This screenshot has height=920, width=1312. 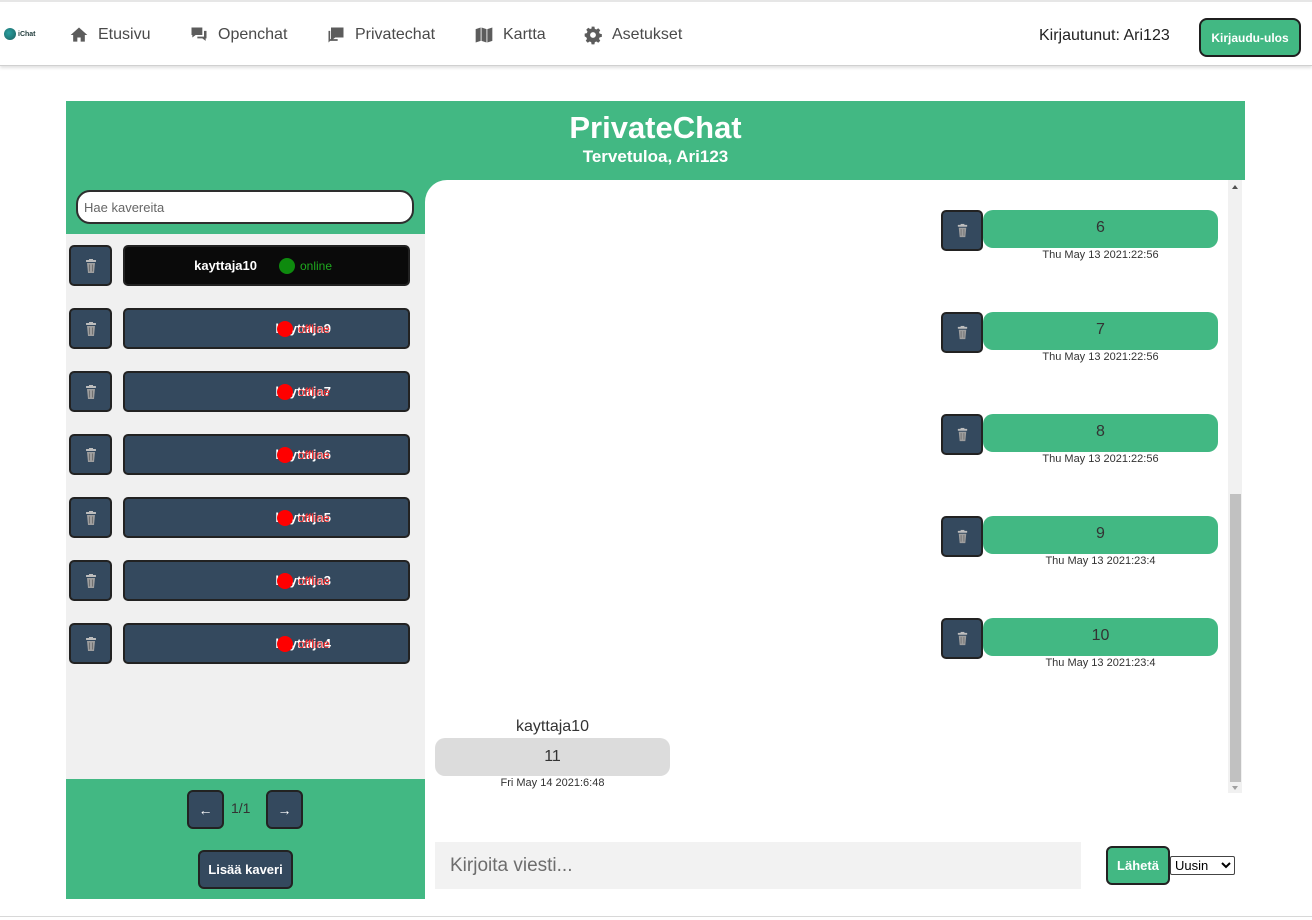 What do you see at coordinates (124, 34) in the screenshot?
I see `nav-label: Etusivu` at bounding box center [124, 34].